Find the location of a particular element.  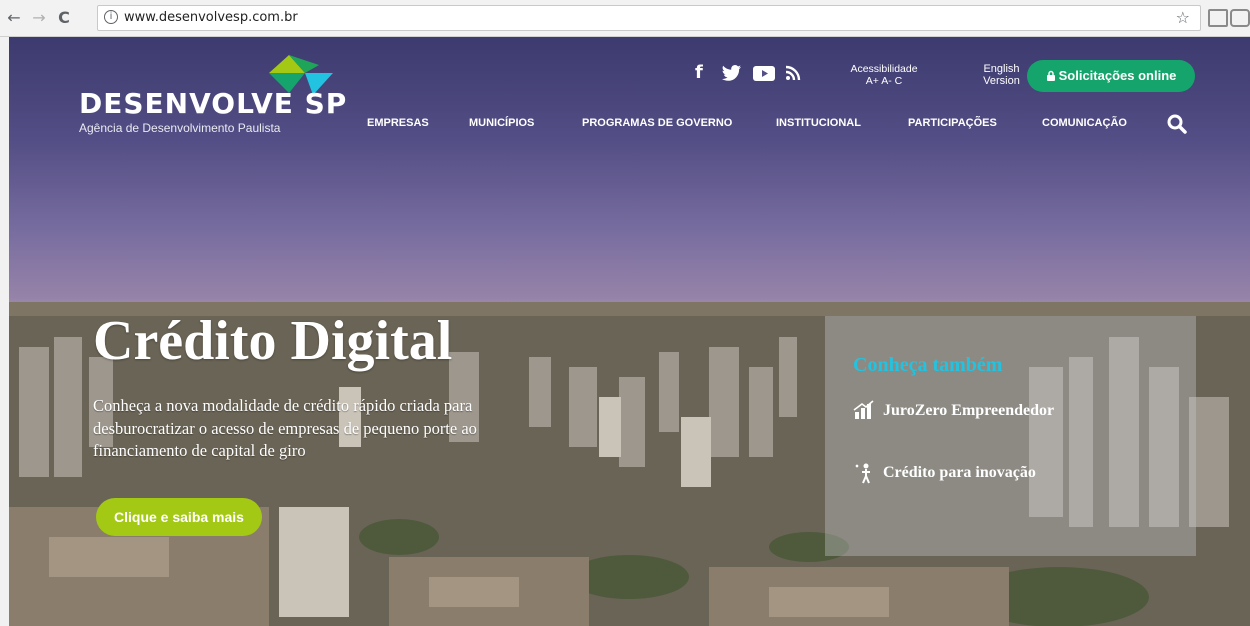

menu-programas: PROGRAMAS DE GOVERNO is located at coordinates (657, 123).